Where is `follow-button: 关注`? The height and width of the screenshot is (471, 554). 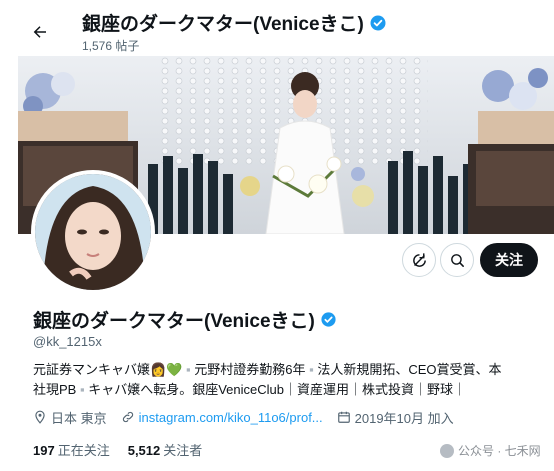
follow-button: 关注 is located at coordinates (509, 260).